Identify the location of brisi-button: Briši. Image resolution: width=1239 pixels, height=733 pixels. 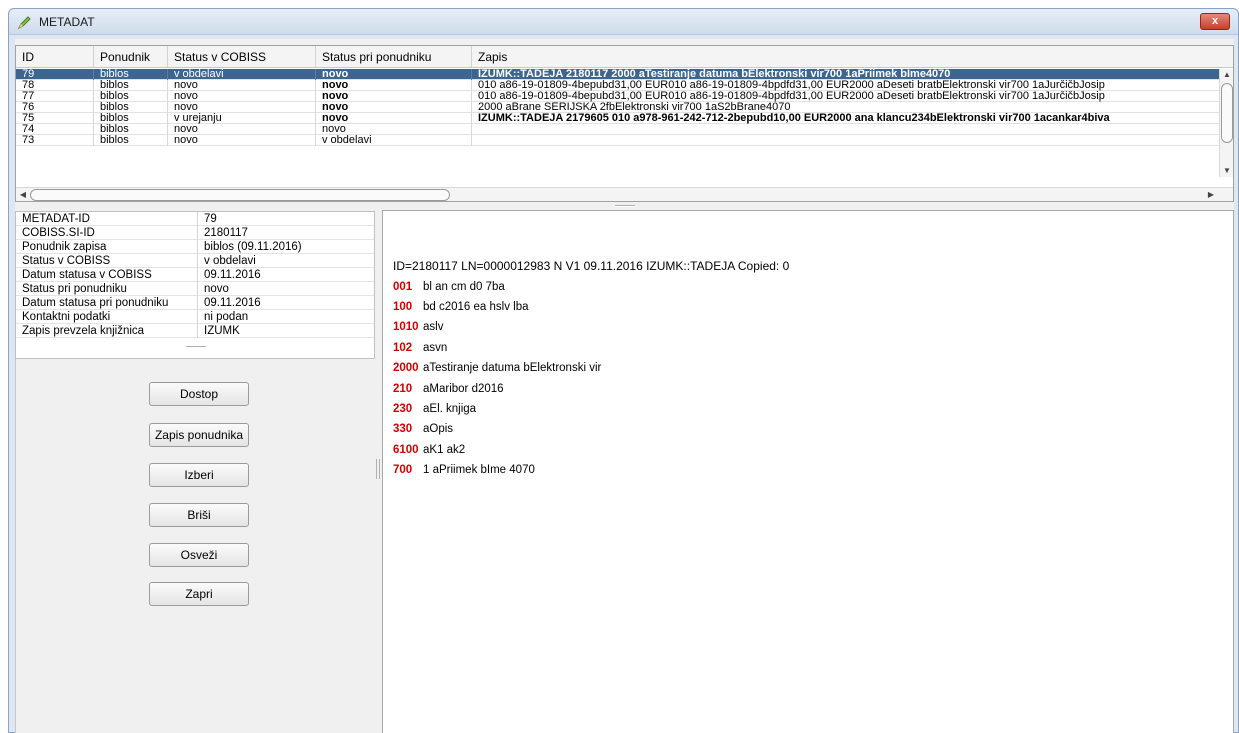
(199, 515).